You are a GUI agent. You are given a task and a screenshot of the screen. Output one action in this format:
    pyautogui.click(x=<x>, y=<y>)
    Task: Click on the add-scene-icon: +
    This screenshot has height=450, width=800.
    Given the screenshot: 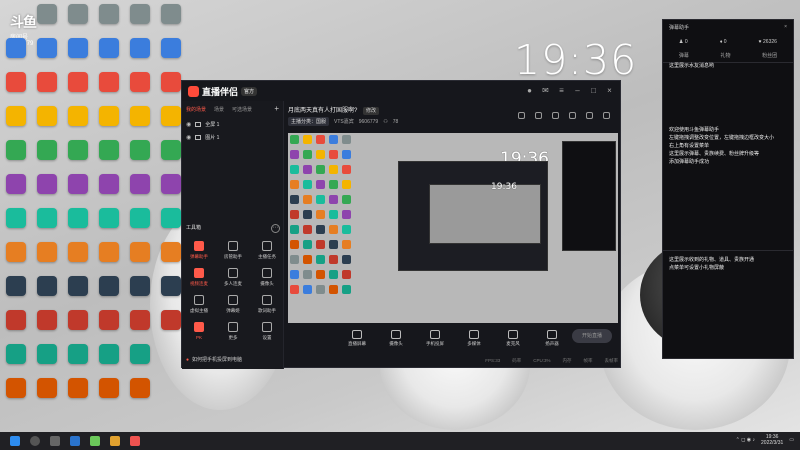 What is the action you would take?
    pyautogui.click(x=276, y=109)
    